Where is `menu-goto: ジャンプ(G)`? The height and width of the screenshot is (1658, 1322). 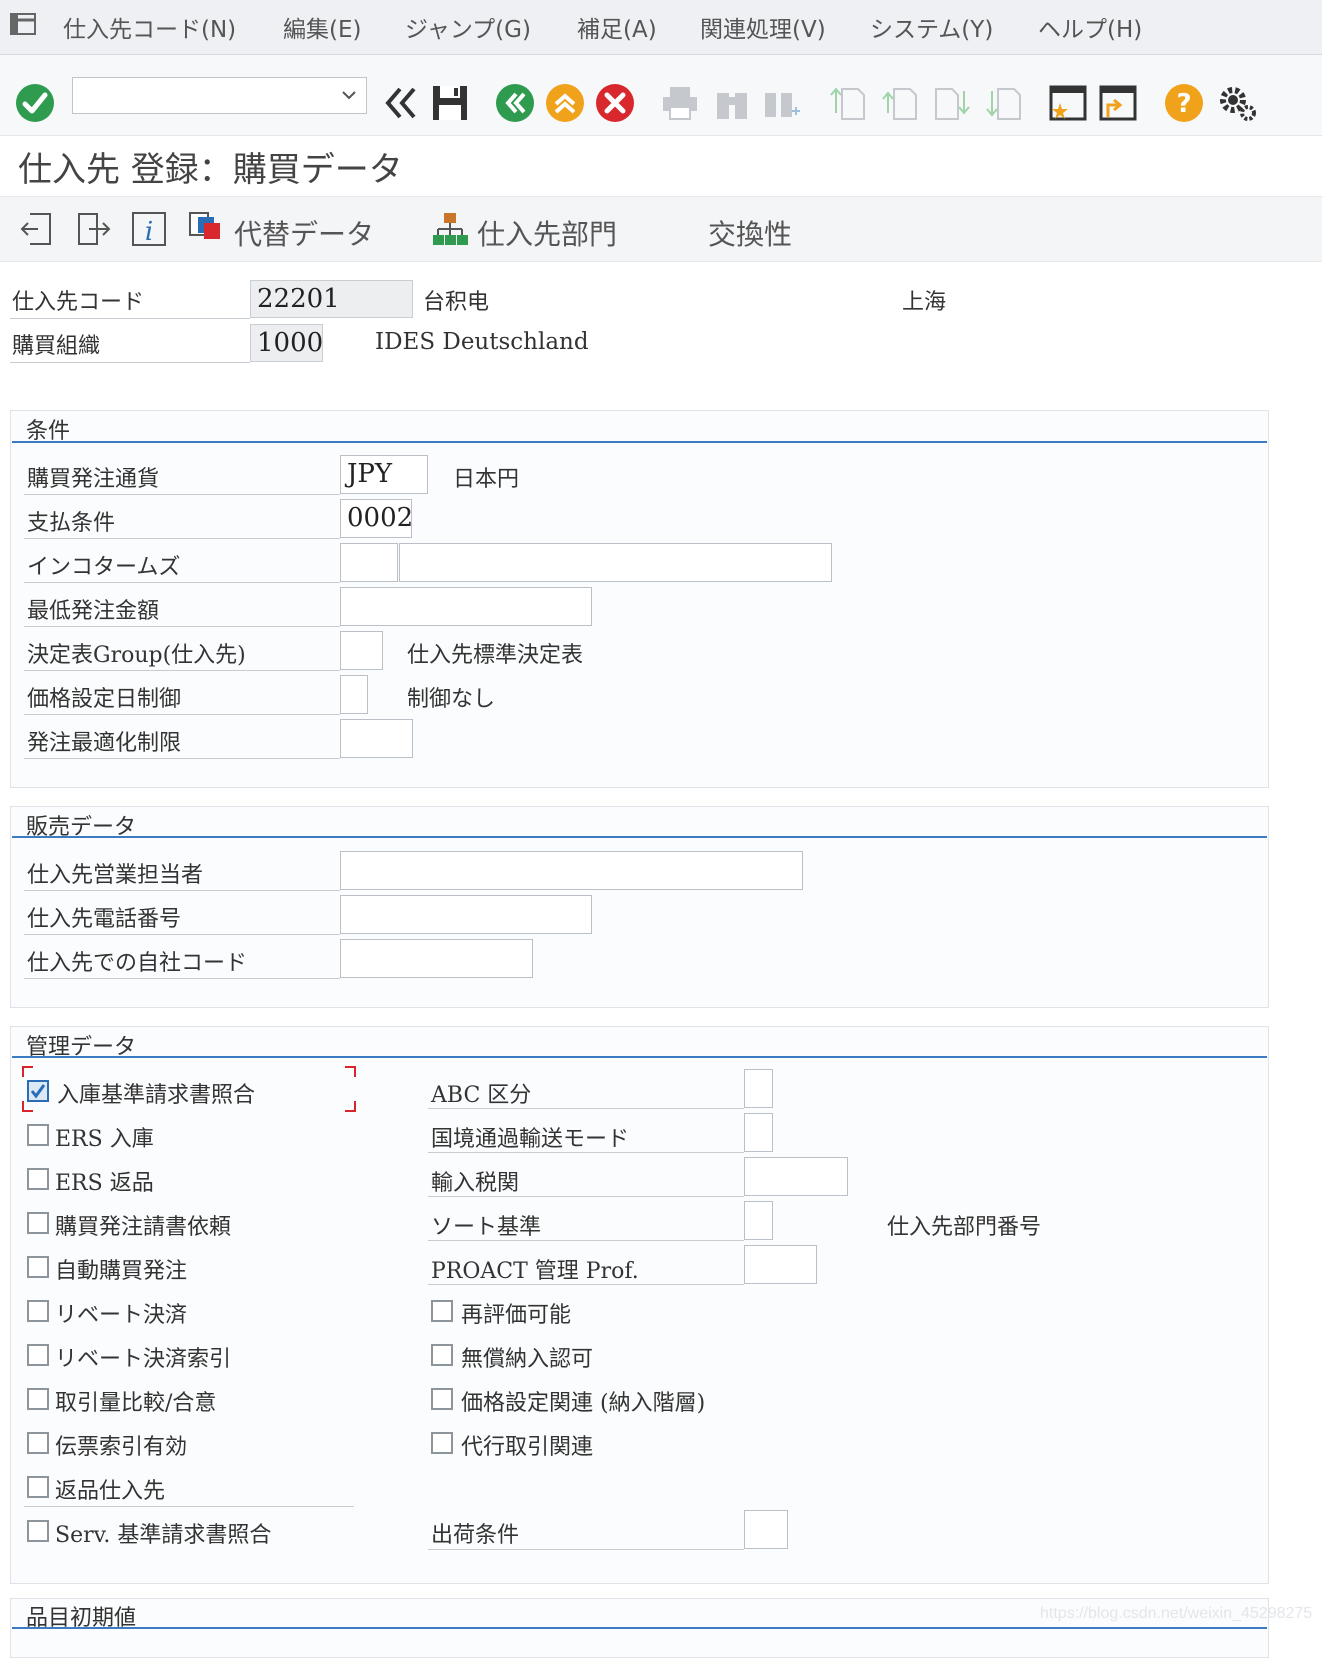 menu-goto: ジャンプ(G) is located at coordinates (468, 27).